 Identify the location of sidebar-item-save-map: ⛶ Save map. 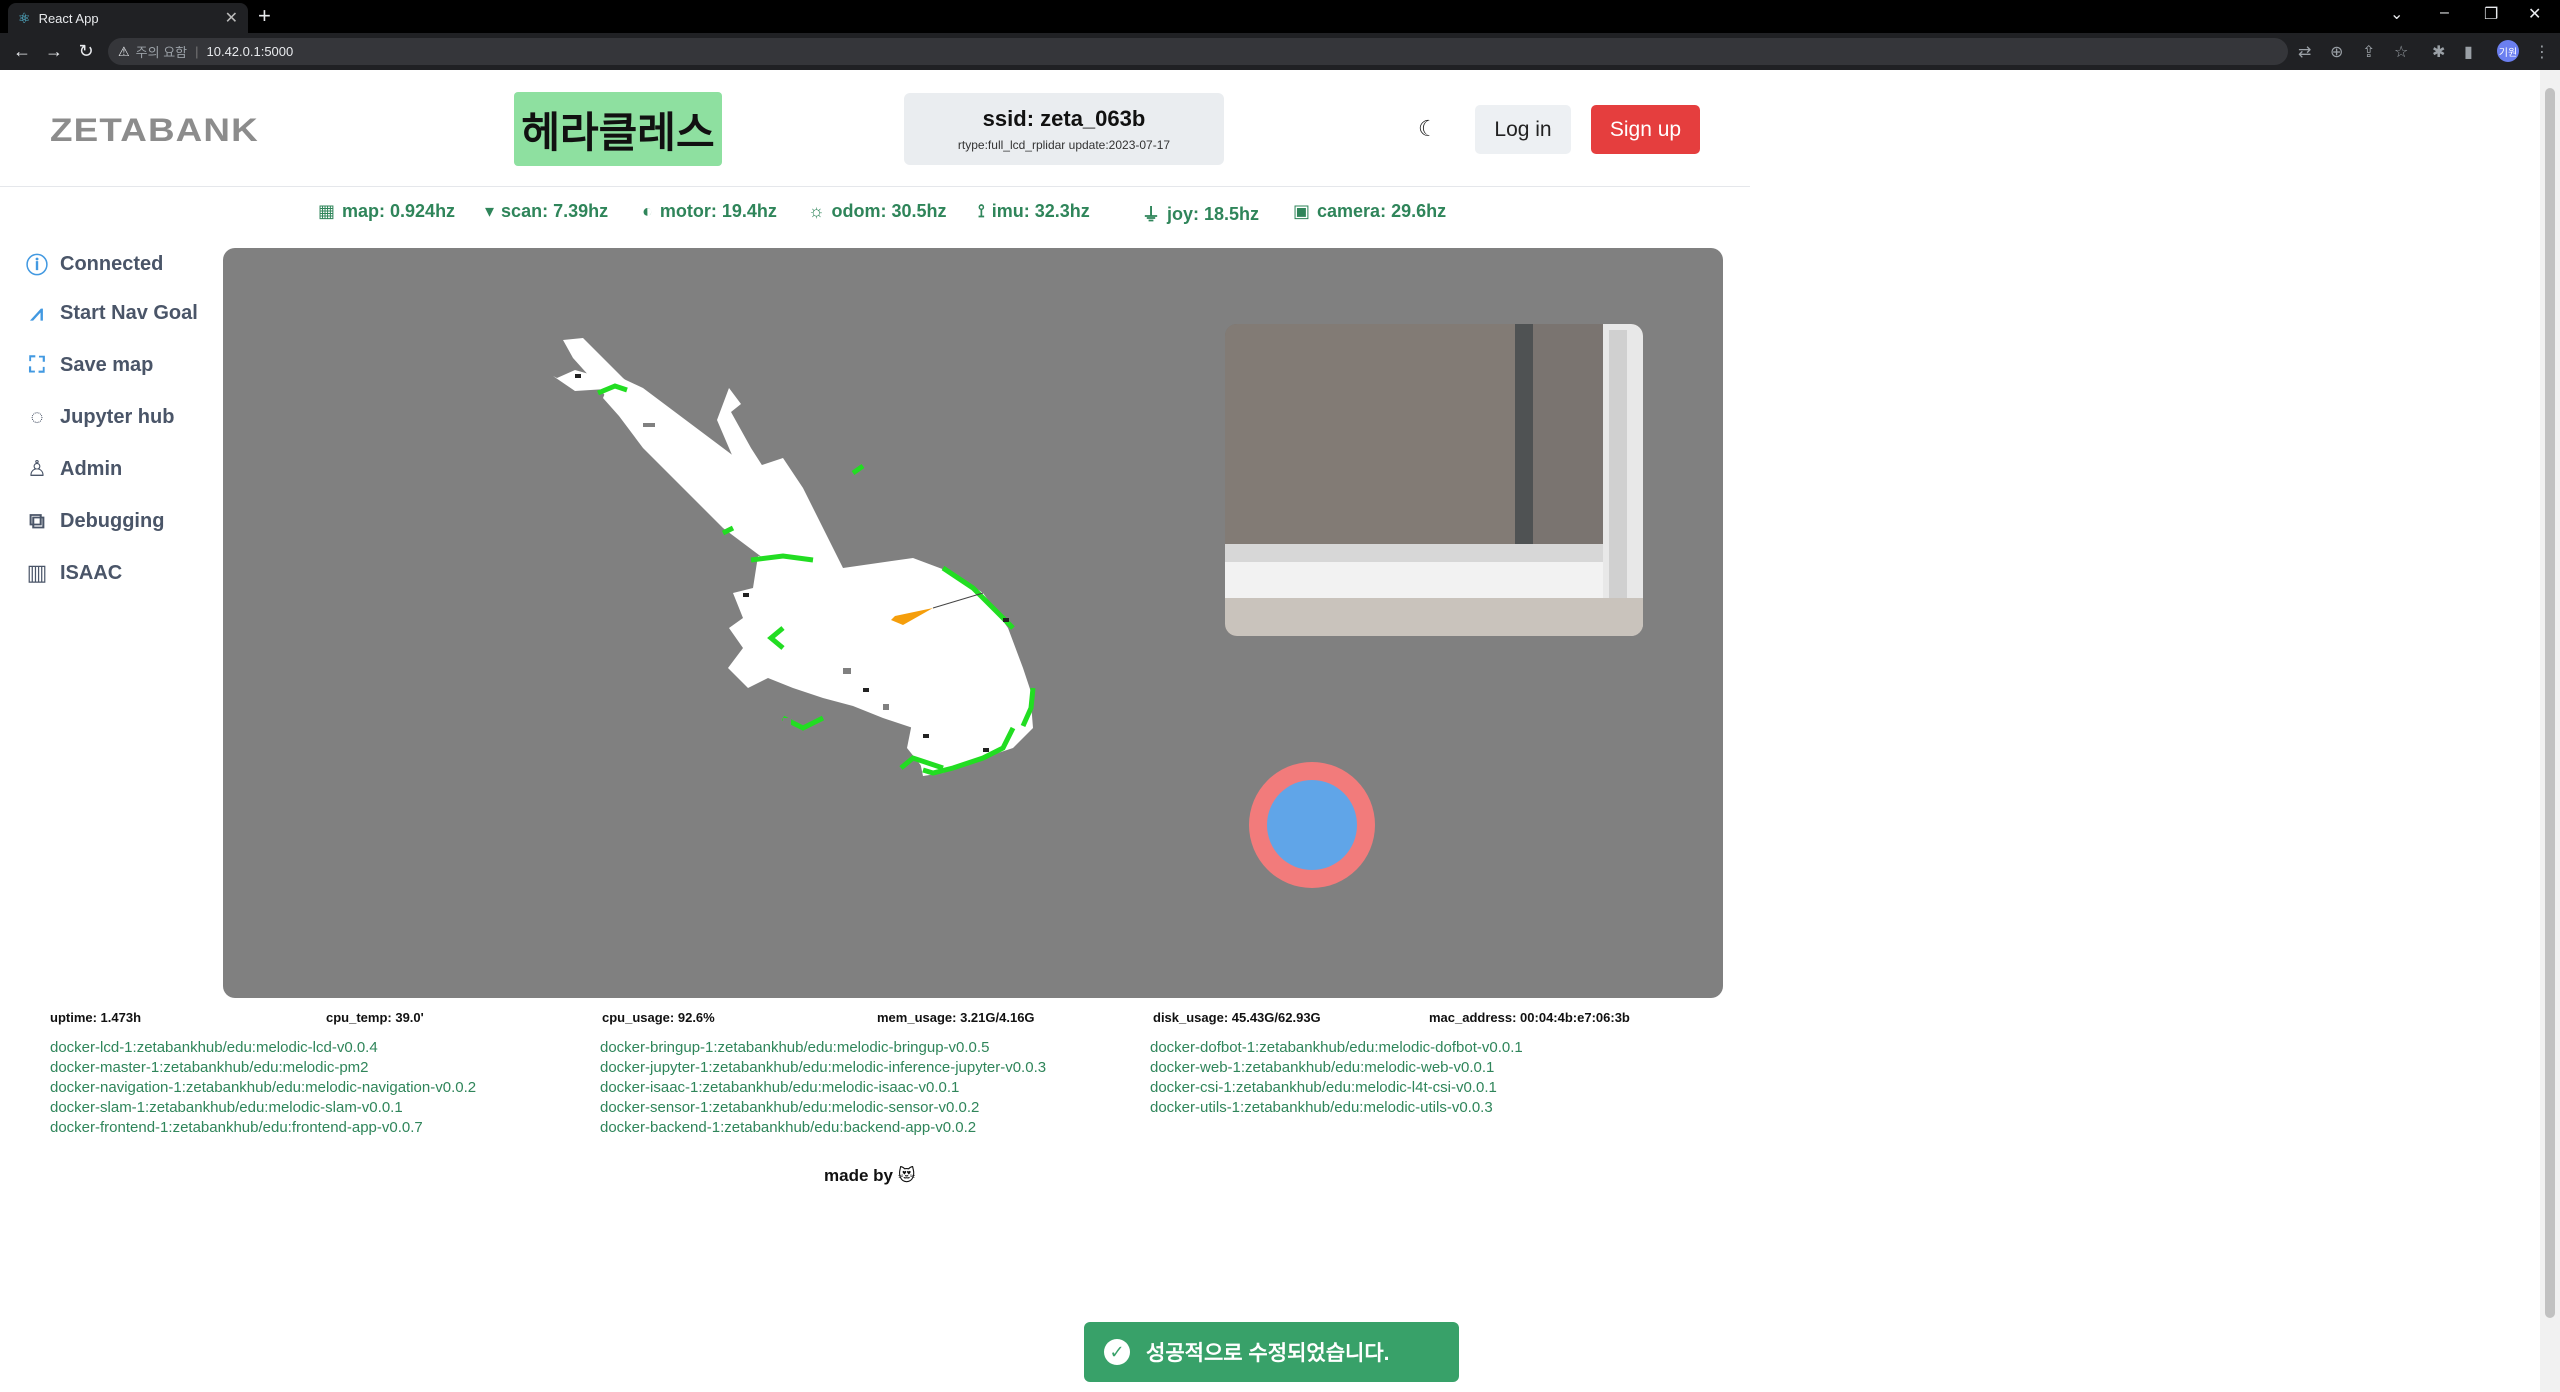
(88, 365).